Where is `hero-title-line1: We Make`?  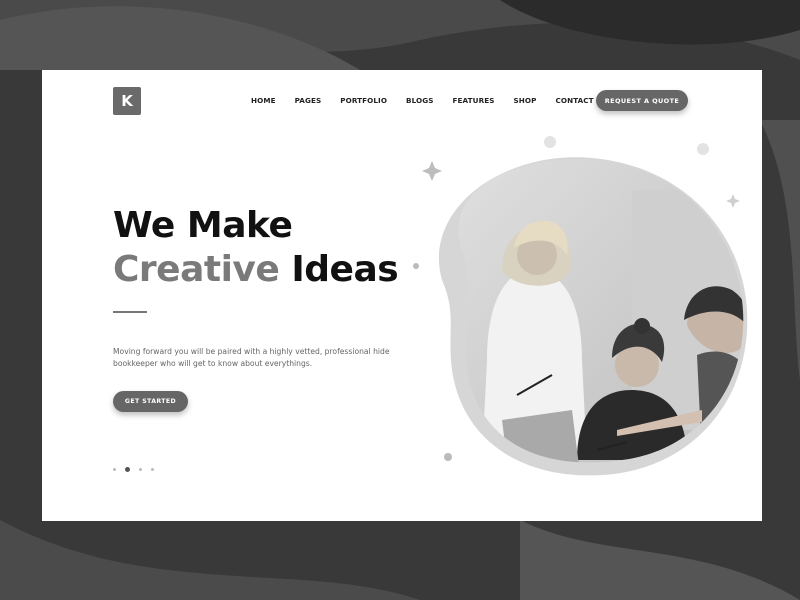
hero-title-line1: We Make is located at coordinates (203, 225).